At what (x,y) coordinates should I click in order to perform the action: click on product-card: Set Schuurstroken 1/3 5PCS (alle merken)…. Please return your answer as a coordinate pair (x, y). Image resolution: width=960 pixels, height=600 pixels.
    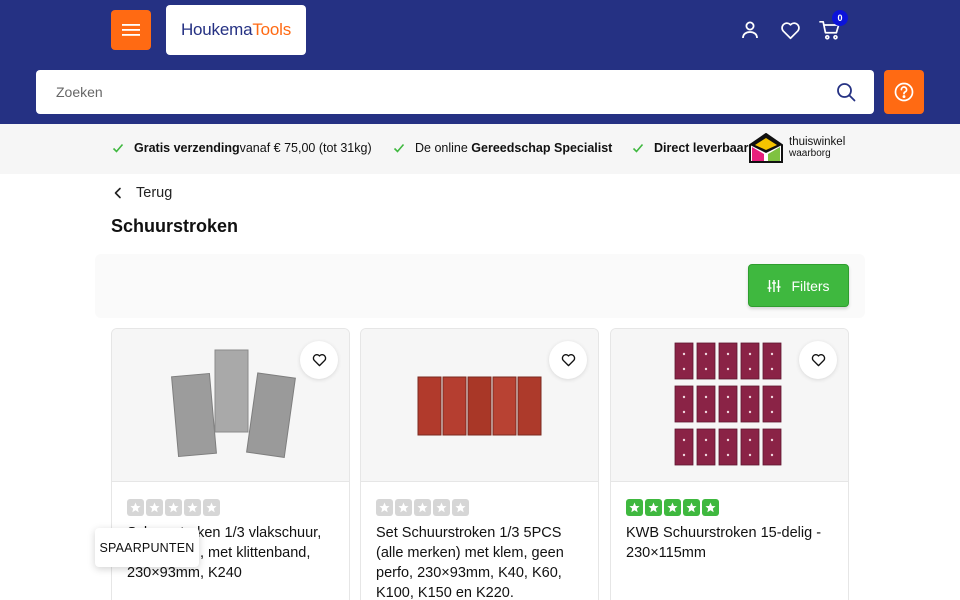
    Looking at the image, I should click on (479, 464).